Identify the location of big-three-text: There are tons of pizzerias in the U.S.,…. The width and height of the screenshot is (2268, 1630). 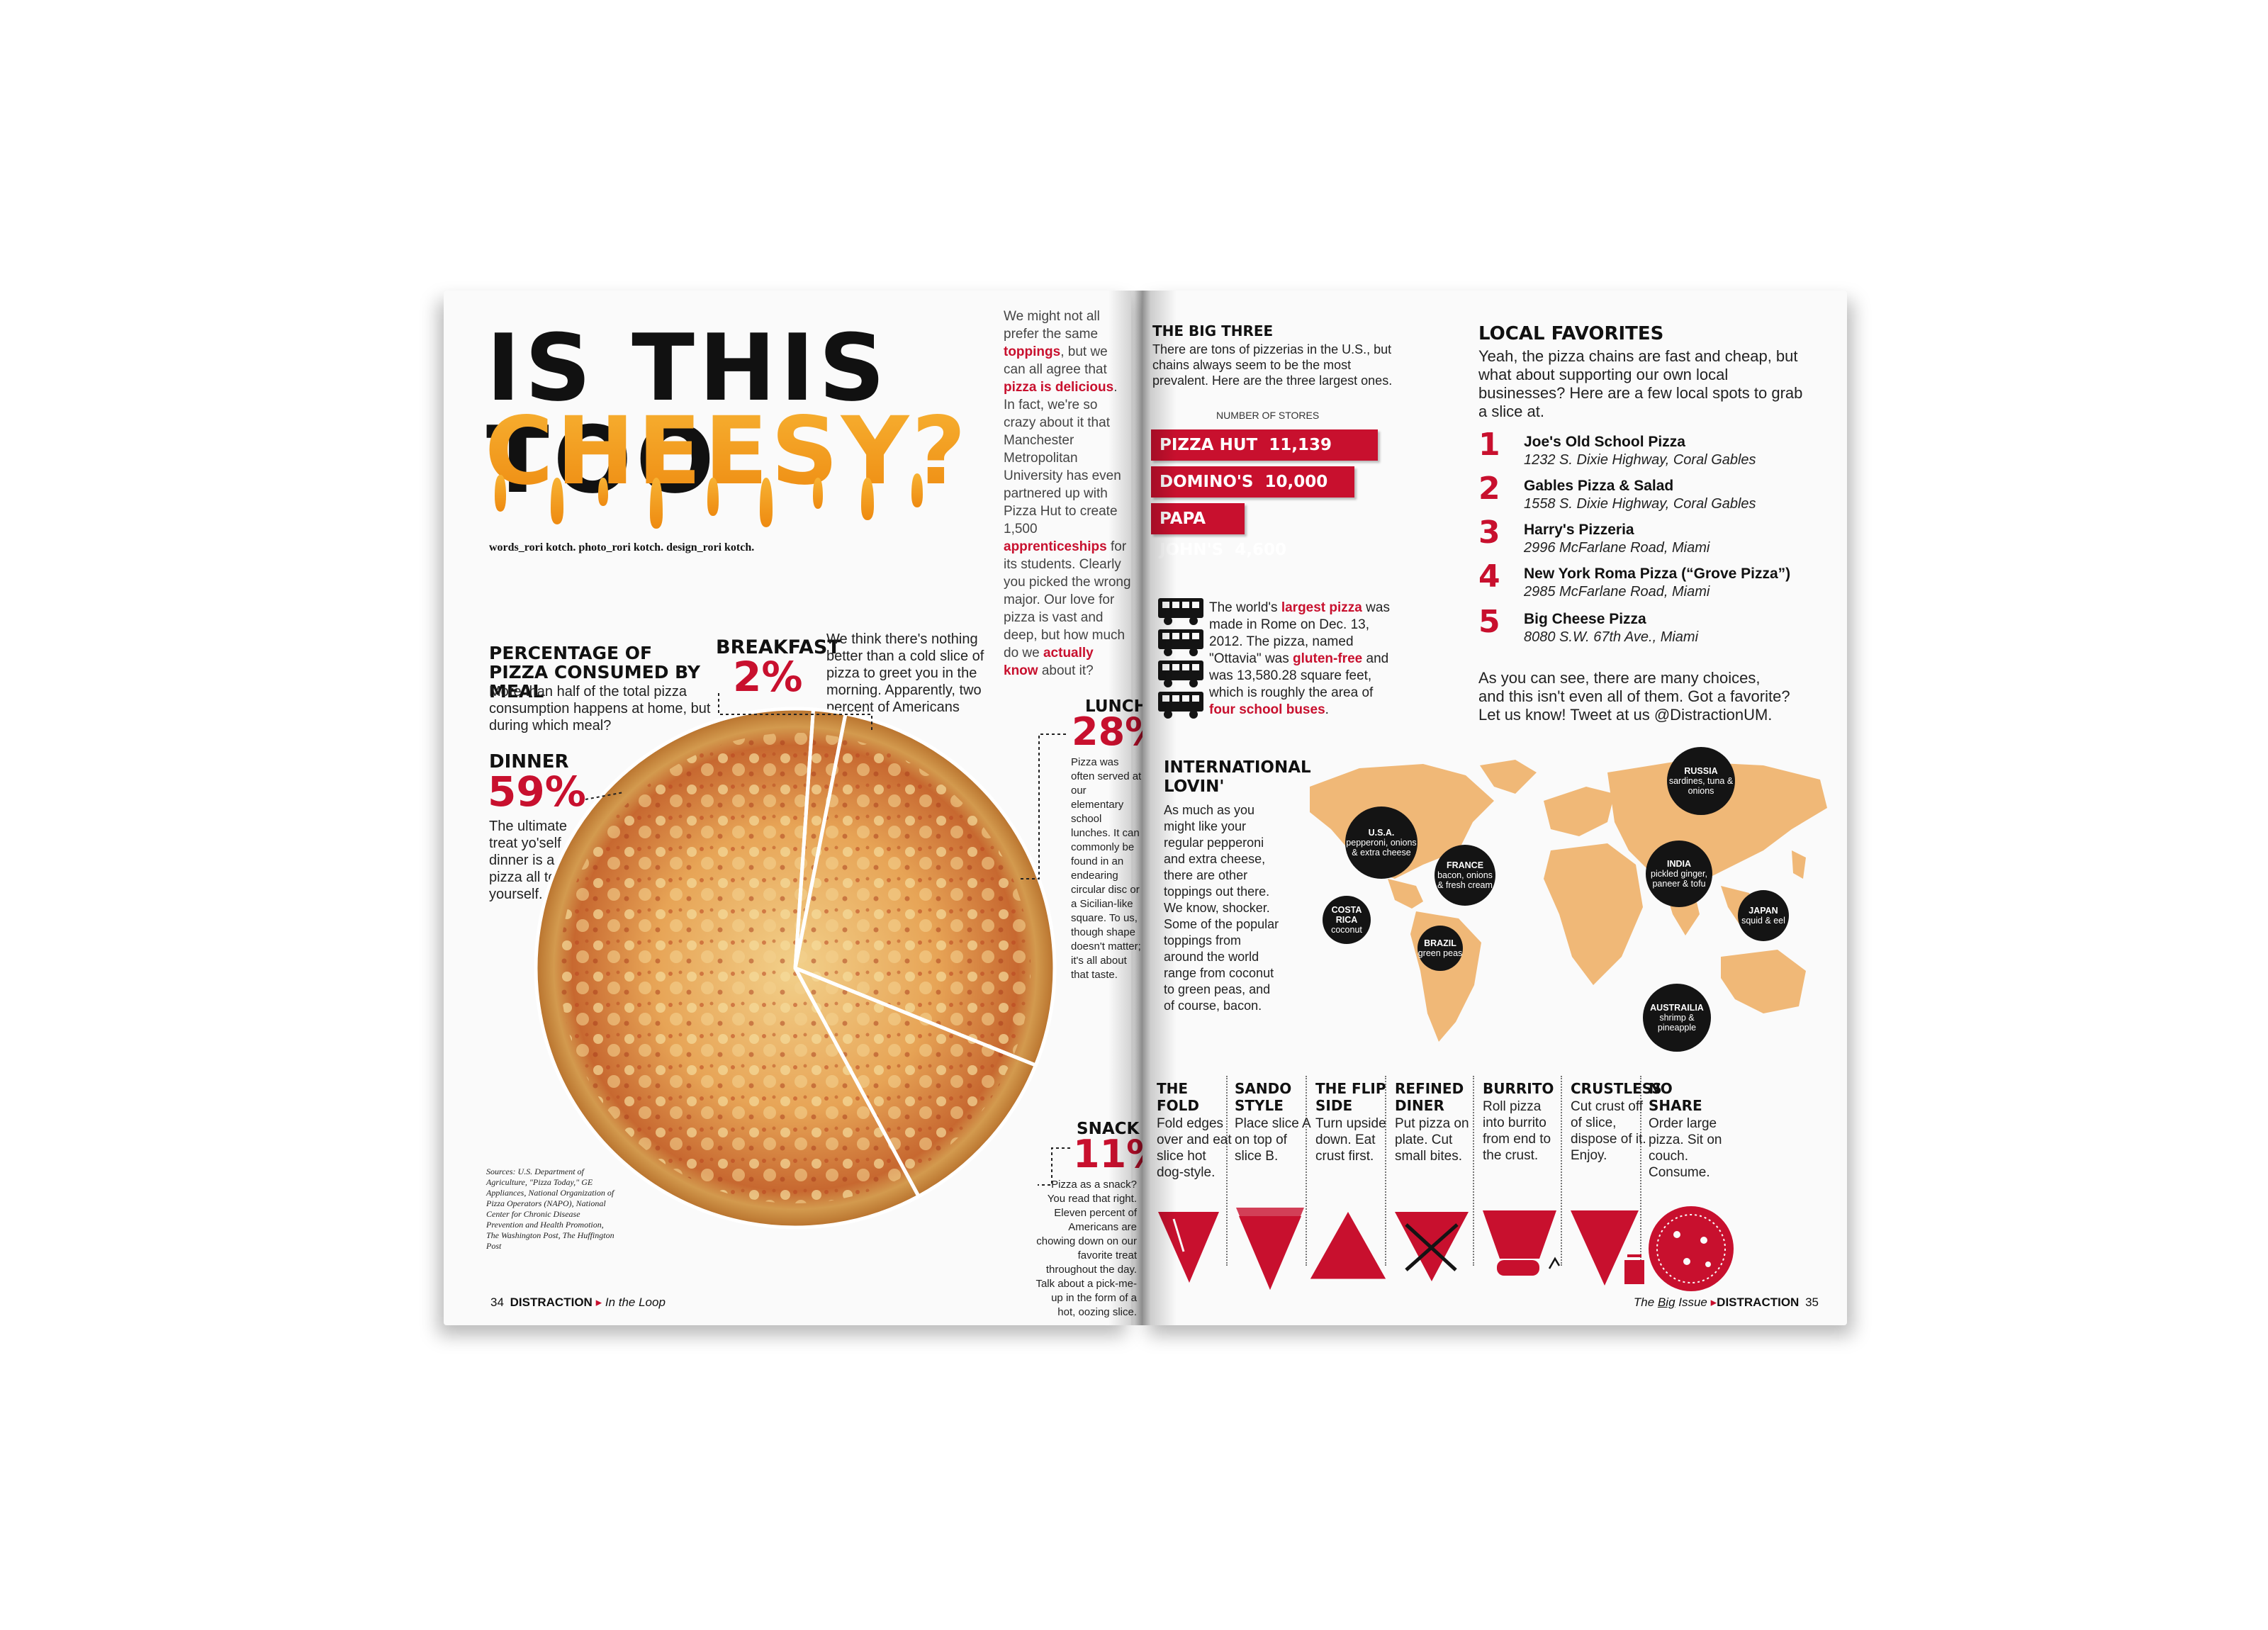
(1272, 365).